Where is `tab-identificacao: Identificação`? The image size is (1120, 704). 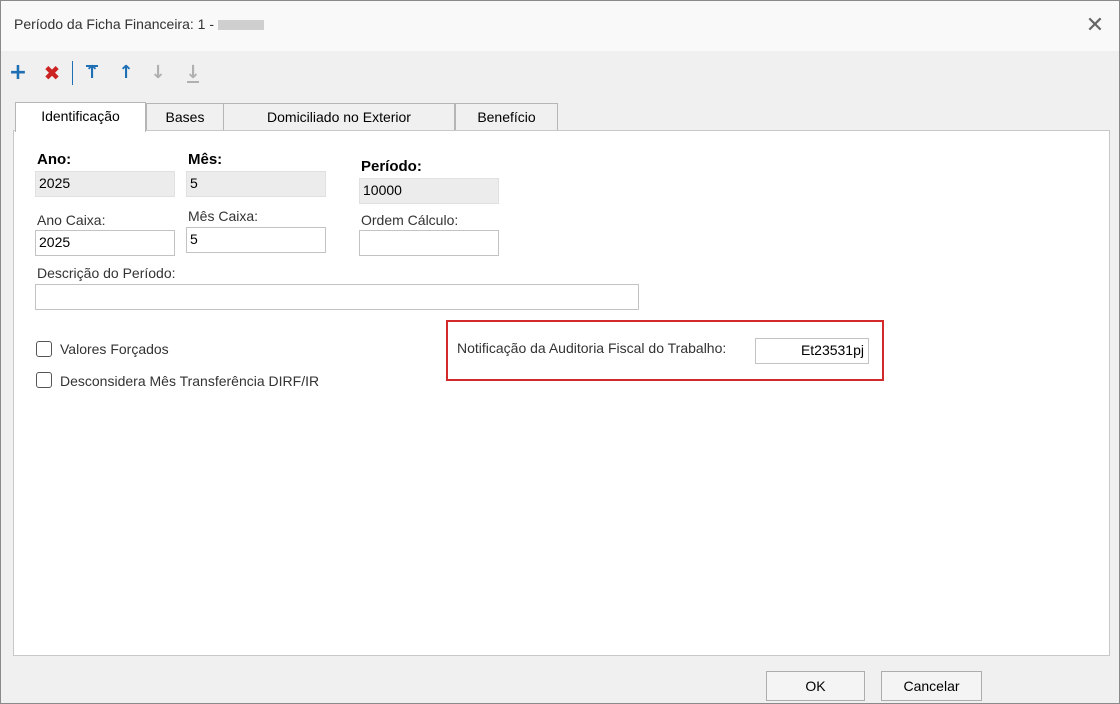 tab-identificacao: Identificação is located at coordinates (80, 117).